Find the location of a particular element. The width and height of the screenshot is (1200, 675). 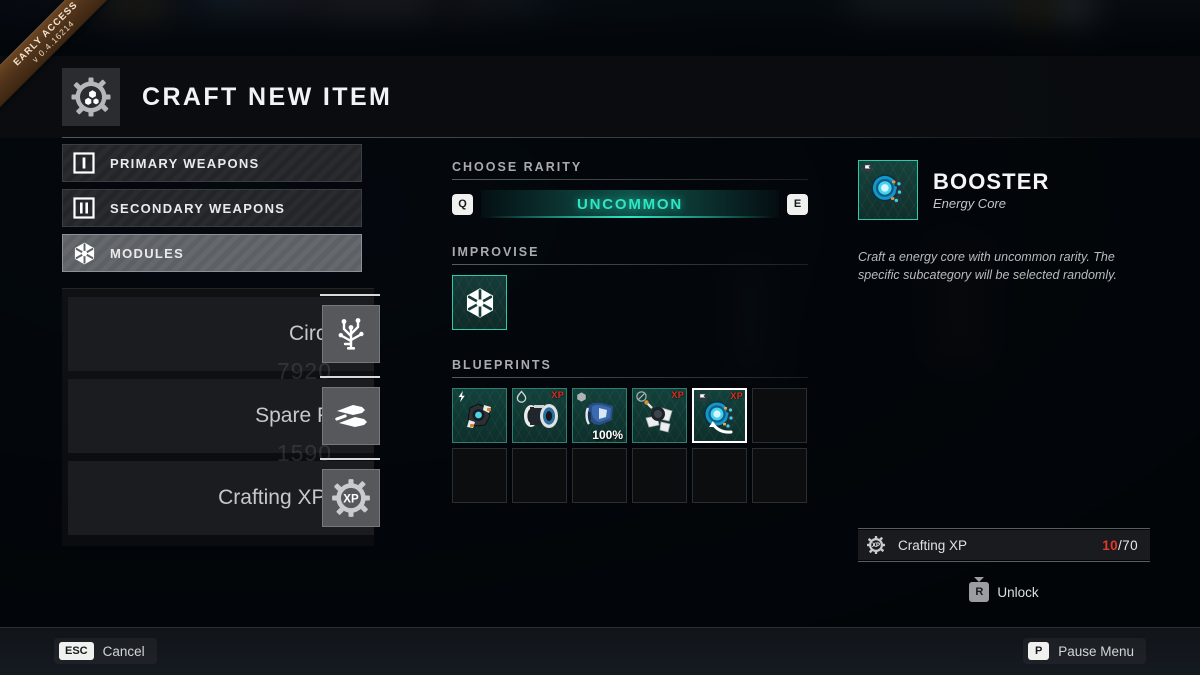

sidebar-item-label: MODULES is located at coordinates (147, 253).